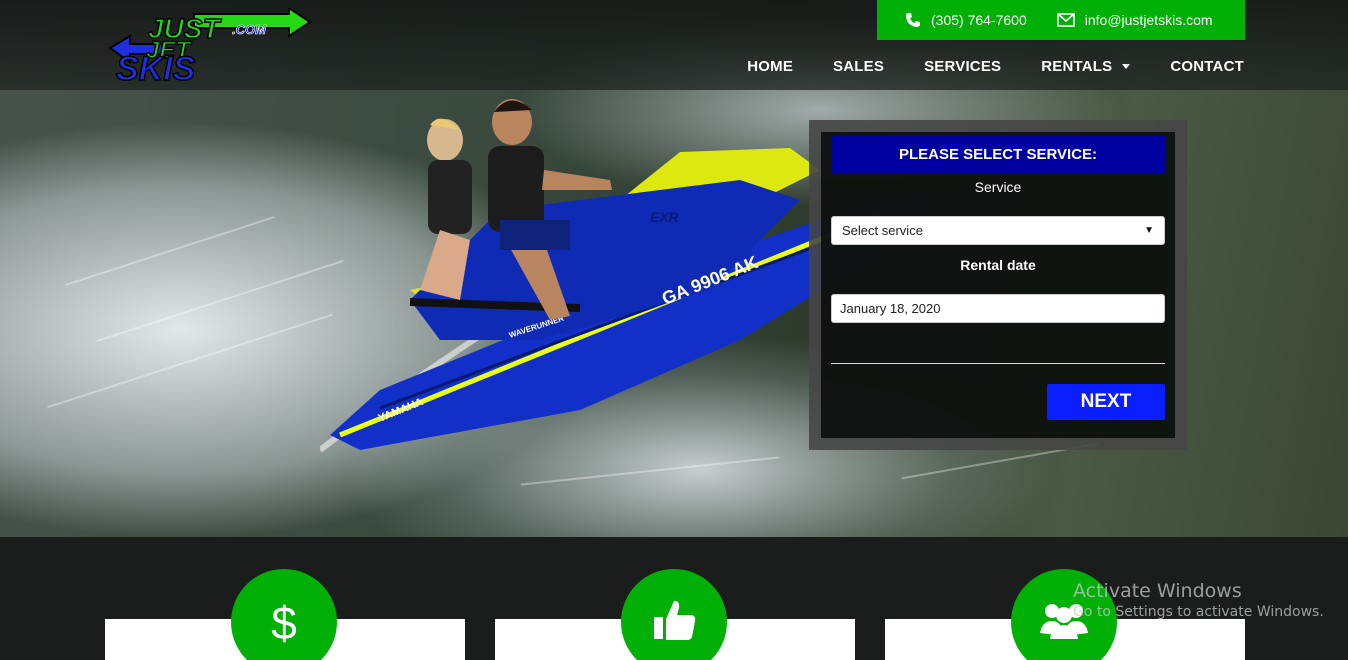  I want to click on feature-pricing: $, so click(284, 614).